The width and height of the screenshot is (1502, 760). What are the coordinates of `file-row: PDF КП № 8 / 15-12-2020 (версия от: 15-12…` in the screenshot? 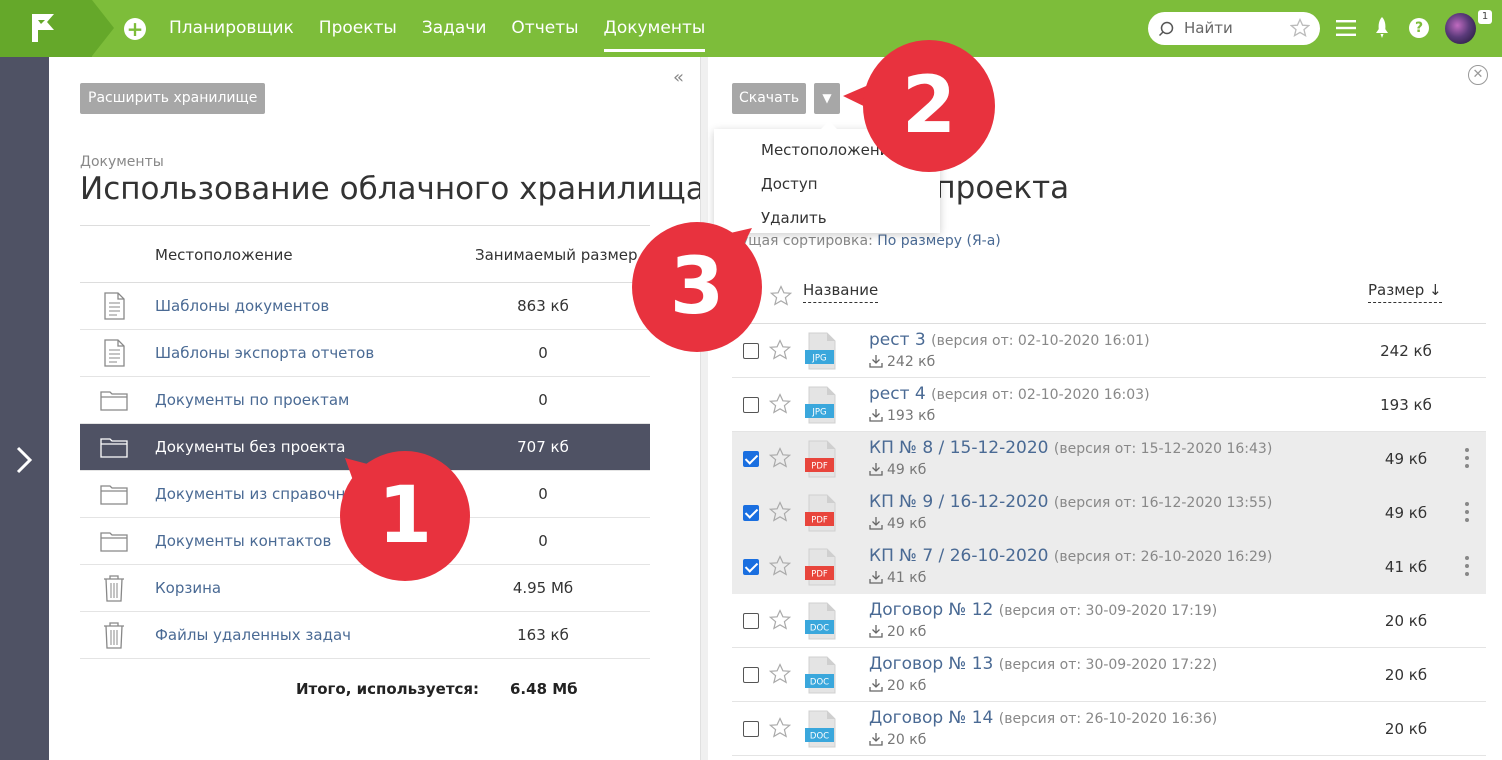 It's located at (1109, 459).